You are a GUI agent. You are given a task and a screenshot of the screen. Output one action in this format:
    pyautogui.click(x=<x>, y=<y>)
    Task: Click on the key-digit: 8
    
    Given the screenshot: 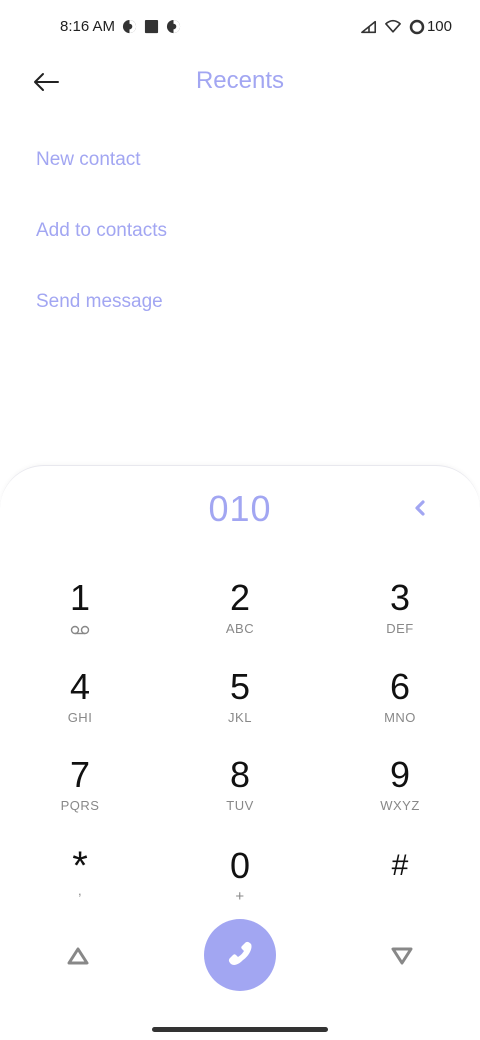 What is the action you would take?
    pyautogui.click(x=240, y=774)
    